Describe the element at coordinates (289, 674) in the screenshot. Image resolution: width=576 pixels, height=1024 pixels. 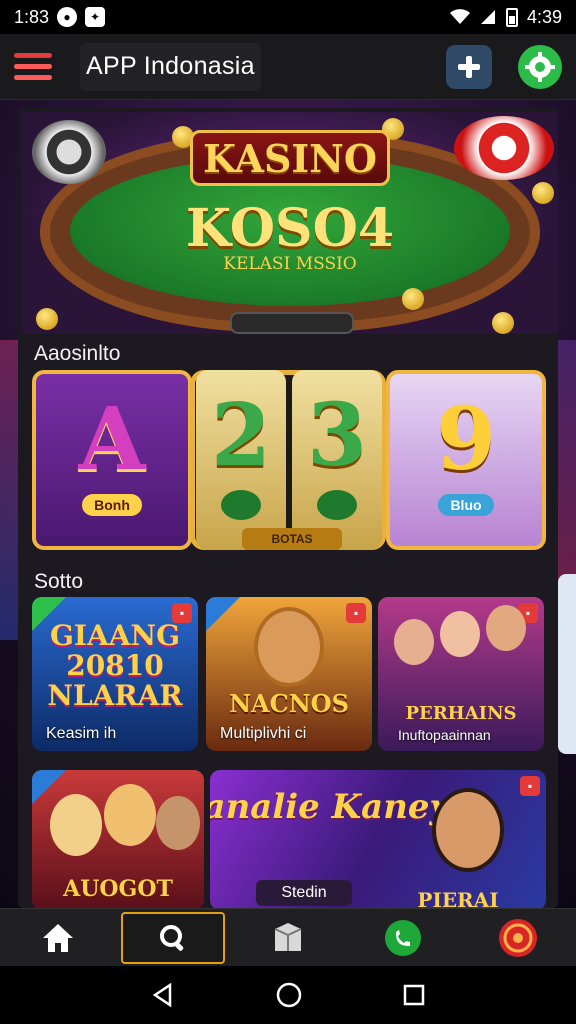
I see `game-tile: ▪ NACNOS Multiplivhi ci` at that location.